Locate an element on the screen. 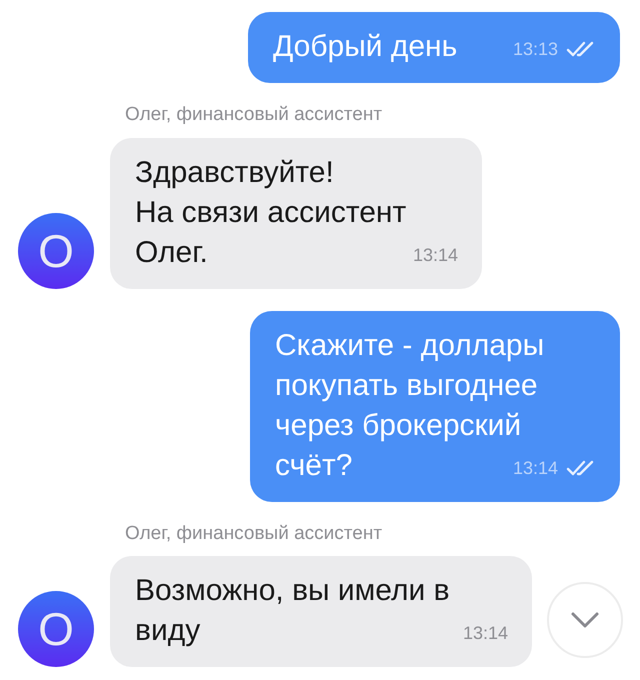 This screenshot has width=640, height=680. message-line: через брокерский is located at coordinates (398, 426).